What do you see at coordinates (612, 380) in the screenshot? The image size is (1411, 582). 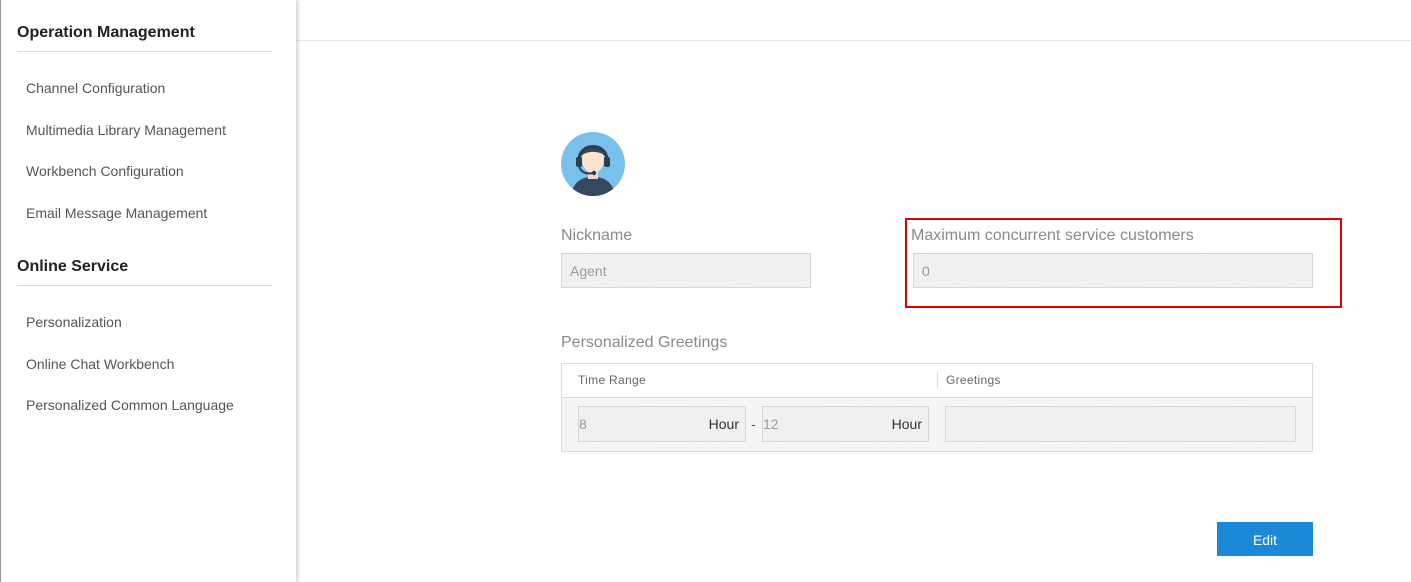 I see `column-header-time-range: Time Range` at bounding box center [612, 380].